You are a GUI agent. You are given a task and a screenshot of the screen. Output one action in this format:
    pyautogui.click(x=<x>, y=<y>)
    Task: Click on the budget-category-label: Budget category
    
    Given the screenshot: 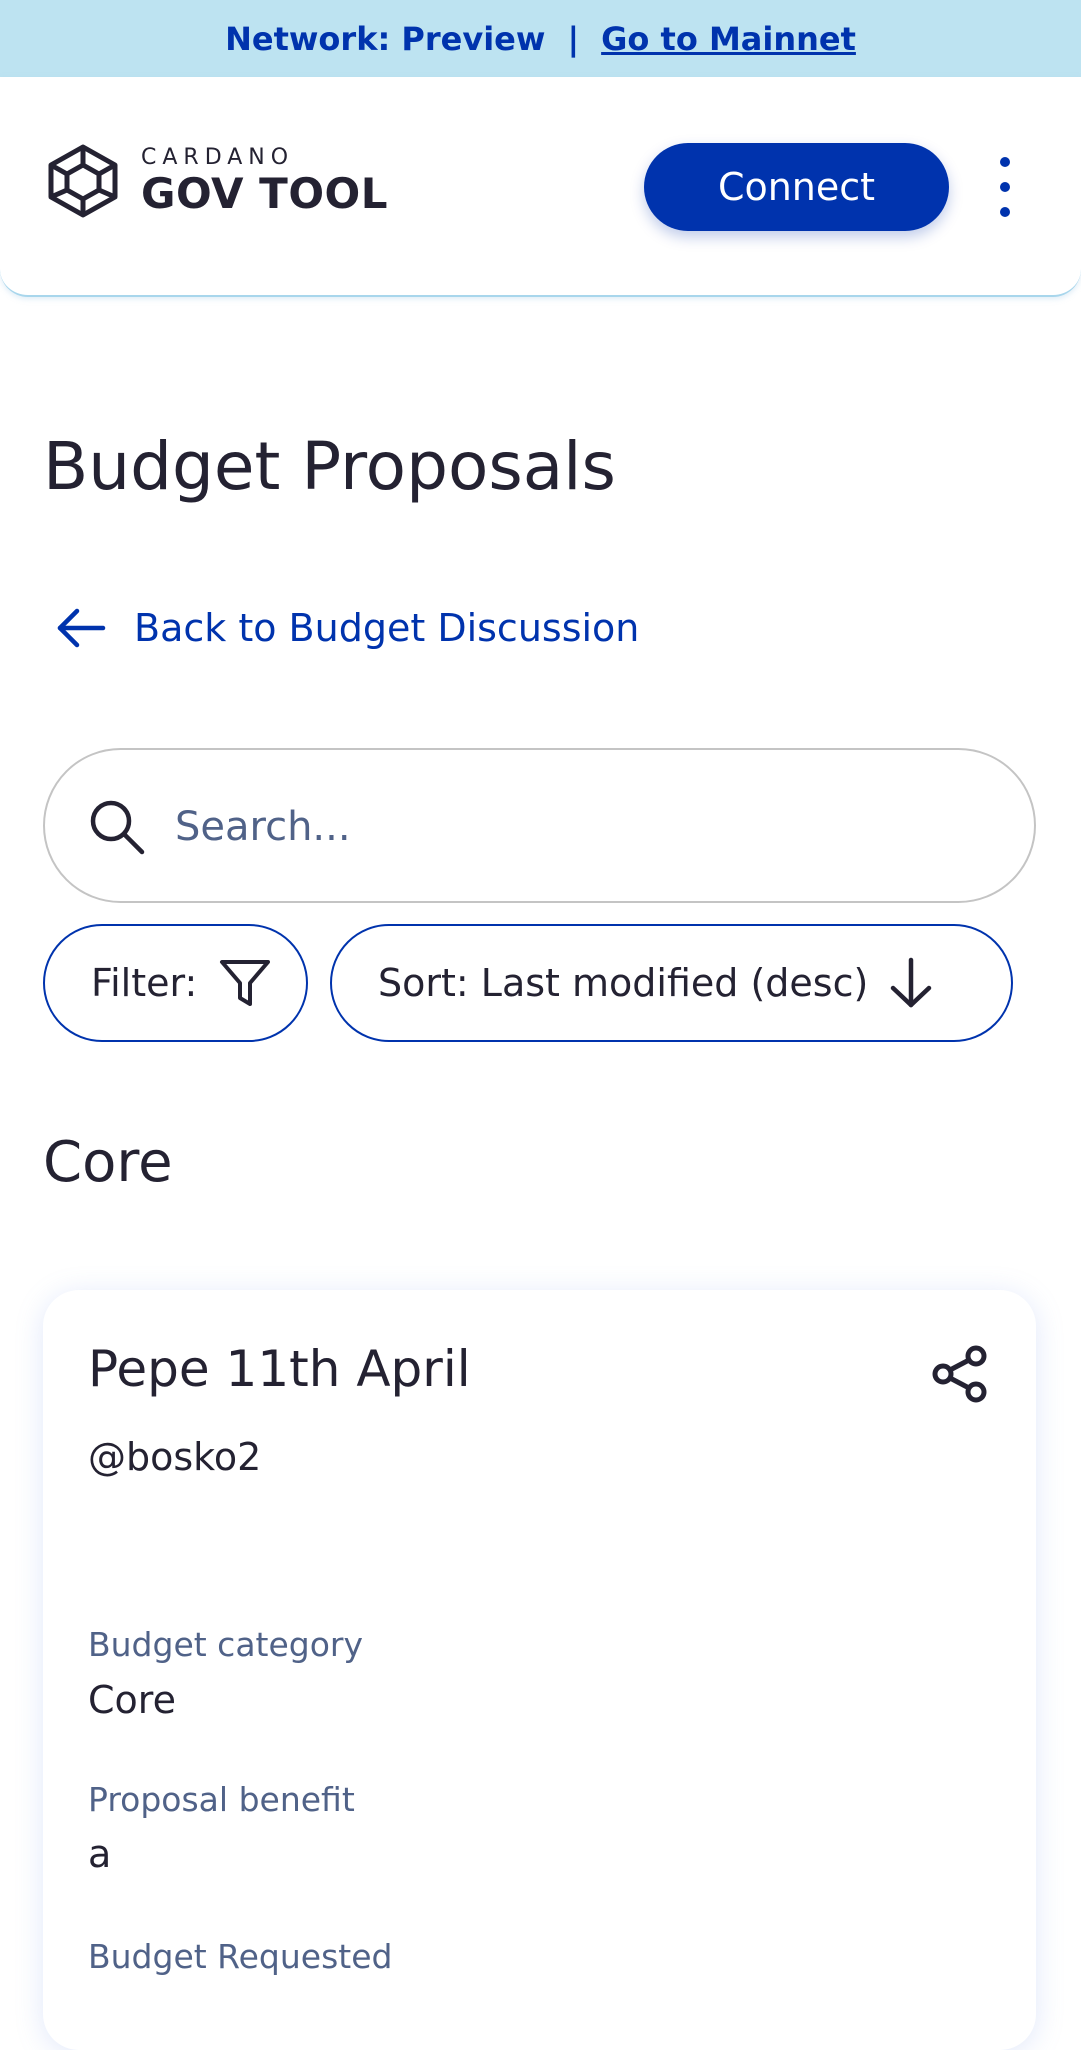 What is the action you would take?
    pyautogui.click(x=226, y=1644)
    